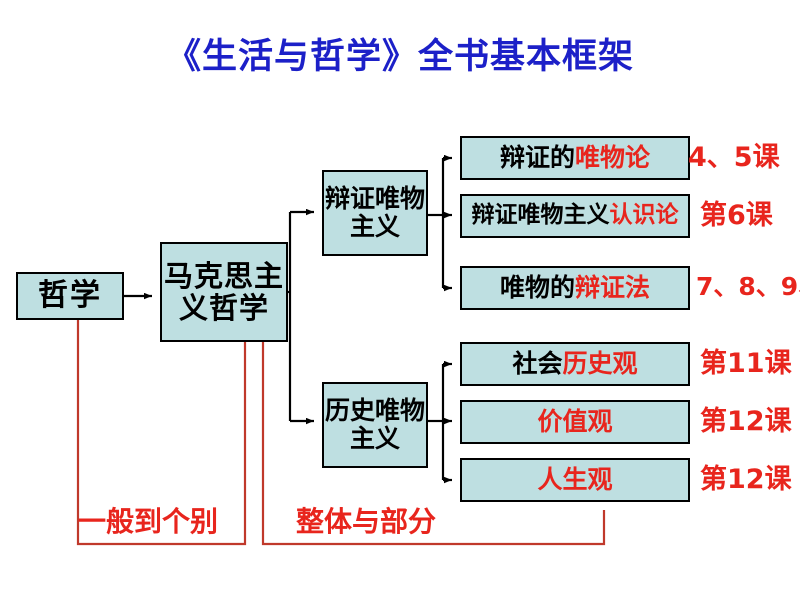 This screenshot has width=800, height=600. I want to click on box-philosophy: 哲学, so click(70, 296).